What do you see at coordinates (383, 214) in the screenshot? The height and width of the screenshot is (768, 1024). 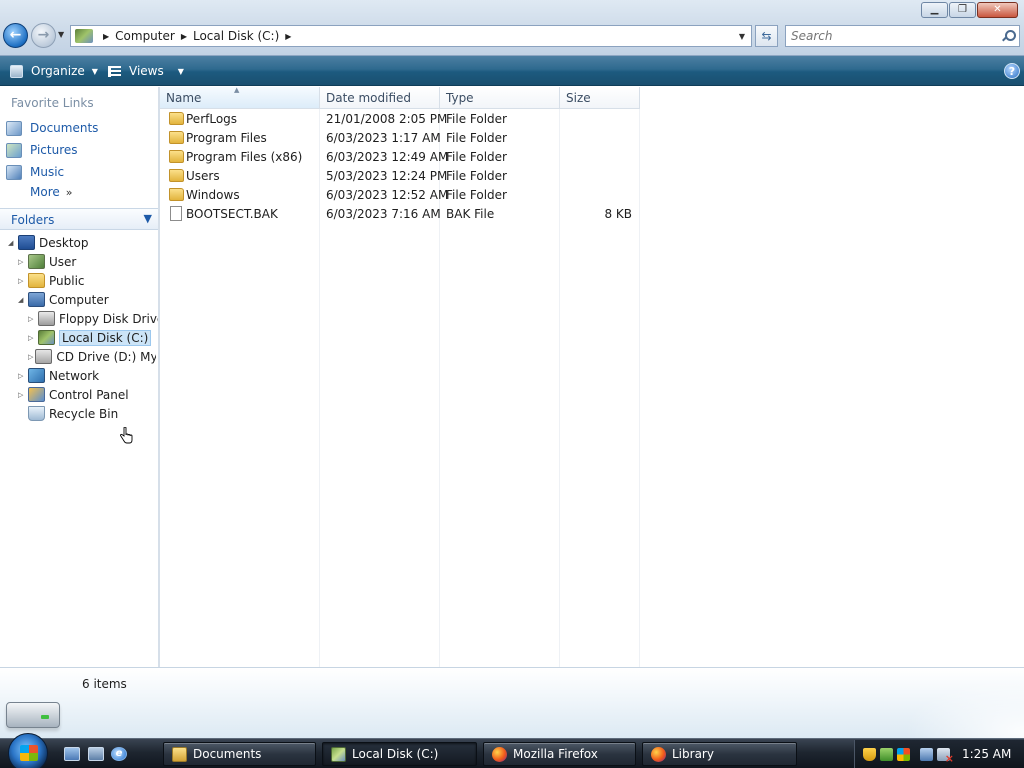 I see `file-date: 6/03/2023 7:16 AM` at bounding box center [383, 214].